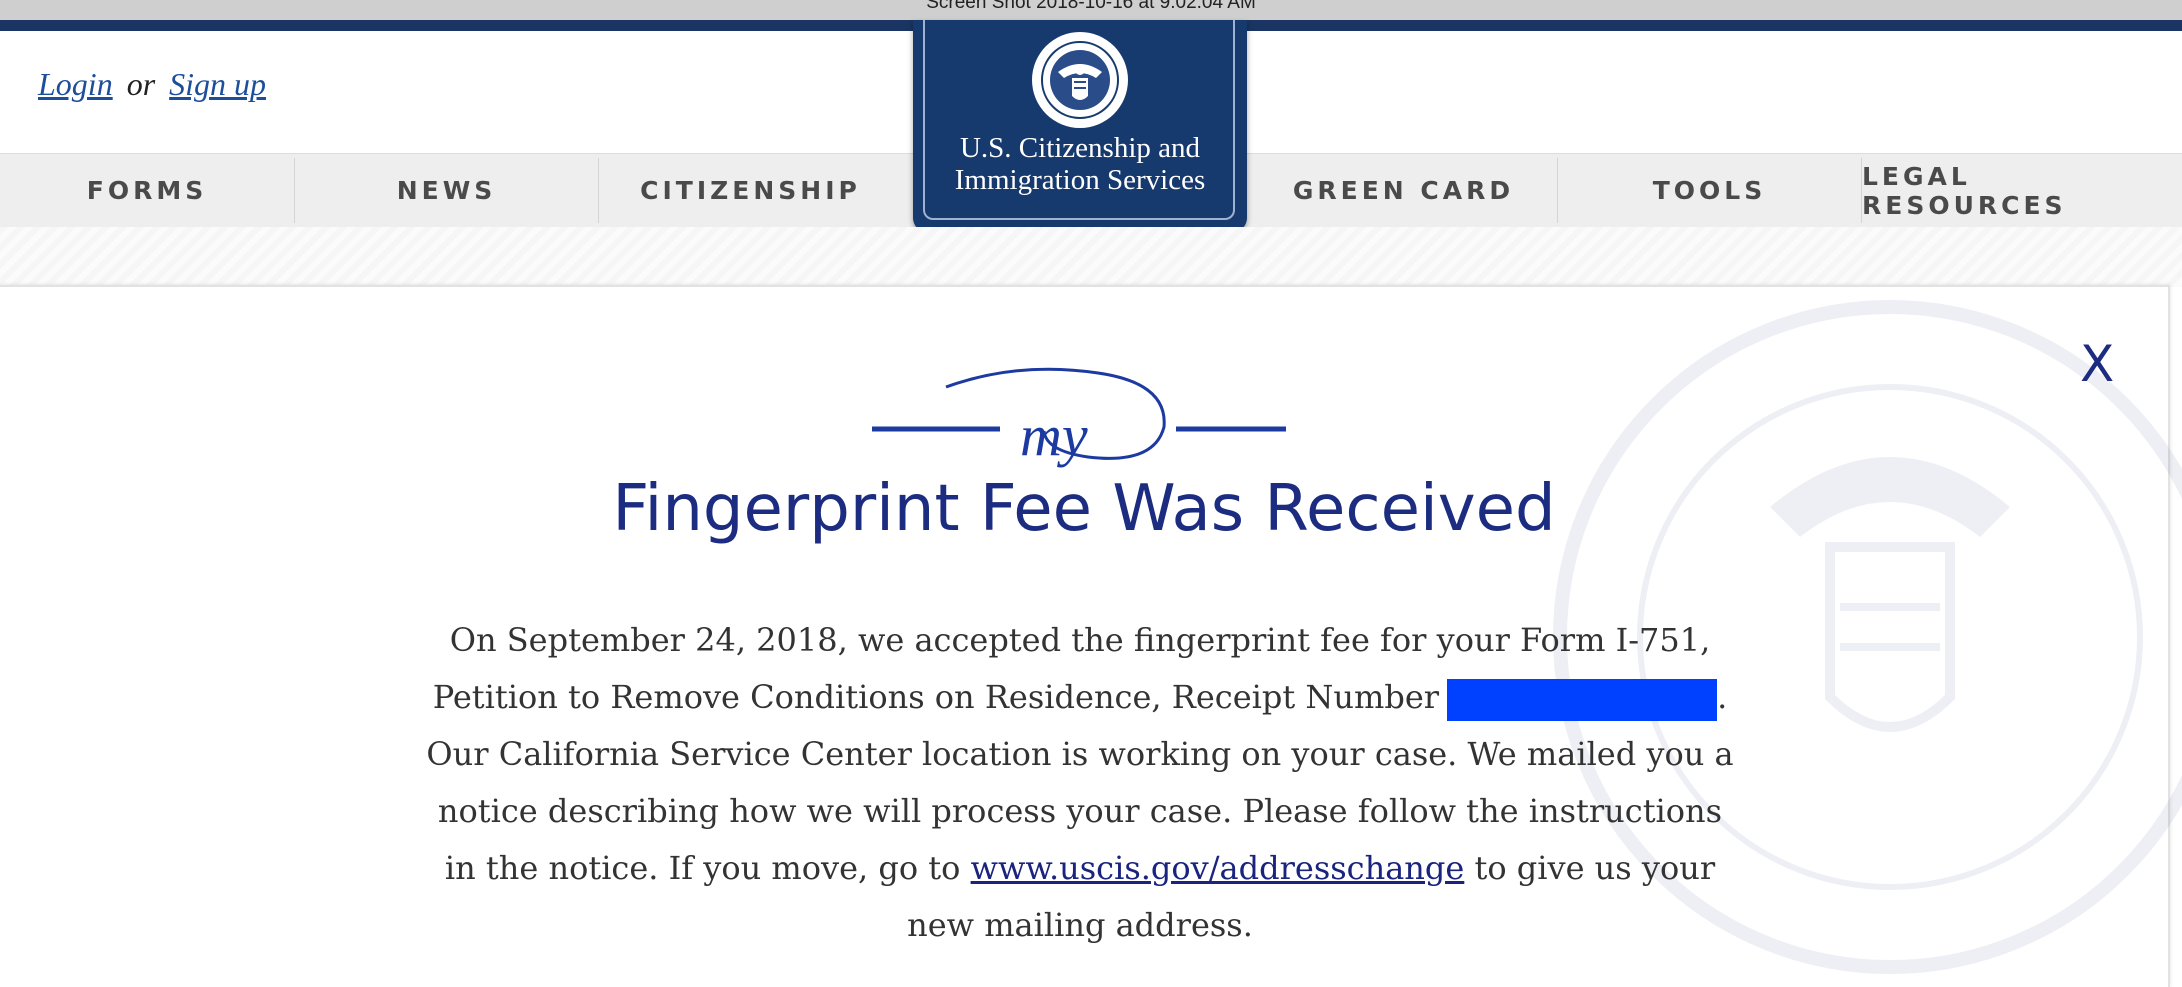 Image resolution: width=2182 pixels, height=987 pixels. I want to click on login-link: Login, so click(75, 84).